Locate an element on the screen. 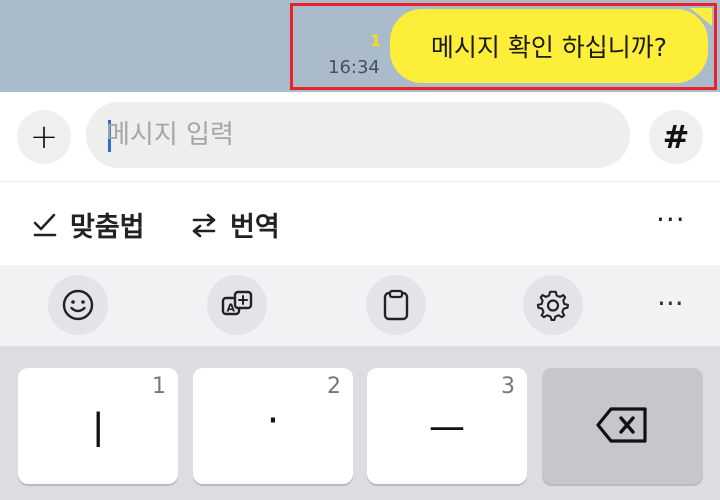 The image size is (720, 500). emoji-toolbar-button is located at coordinates (78, 305).